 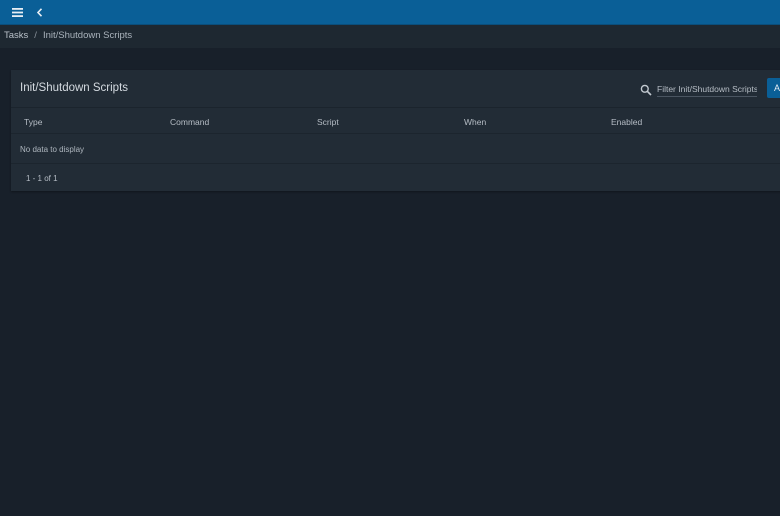 What do you see at coordinates (390, 36) in the screenshot?
I see `breadcrumb-bar: Tasks / Init/Shutdown Scripts` at bounding box center [390, 36].